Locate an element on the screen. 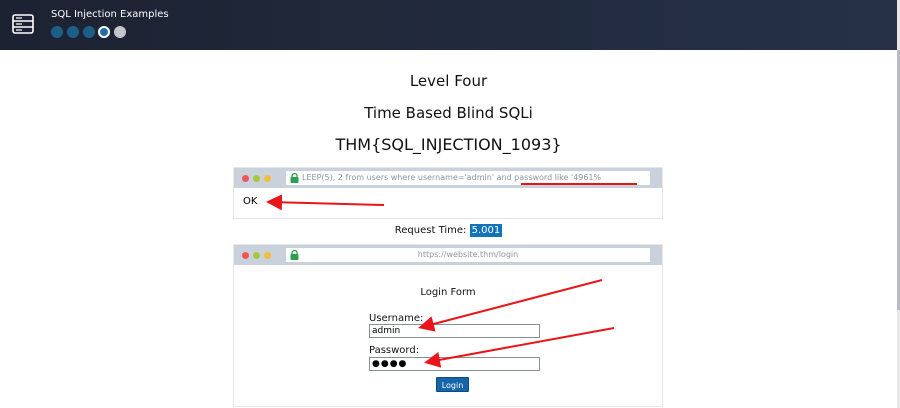 The width and height of the screenshot is (900, 408). level-heading: Level Four is located at coordinates (448, 81).